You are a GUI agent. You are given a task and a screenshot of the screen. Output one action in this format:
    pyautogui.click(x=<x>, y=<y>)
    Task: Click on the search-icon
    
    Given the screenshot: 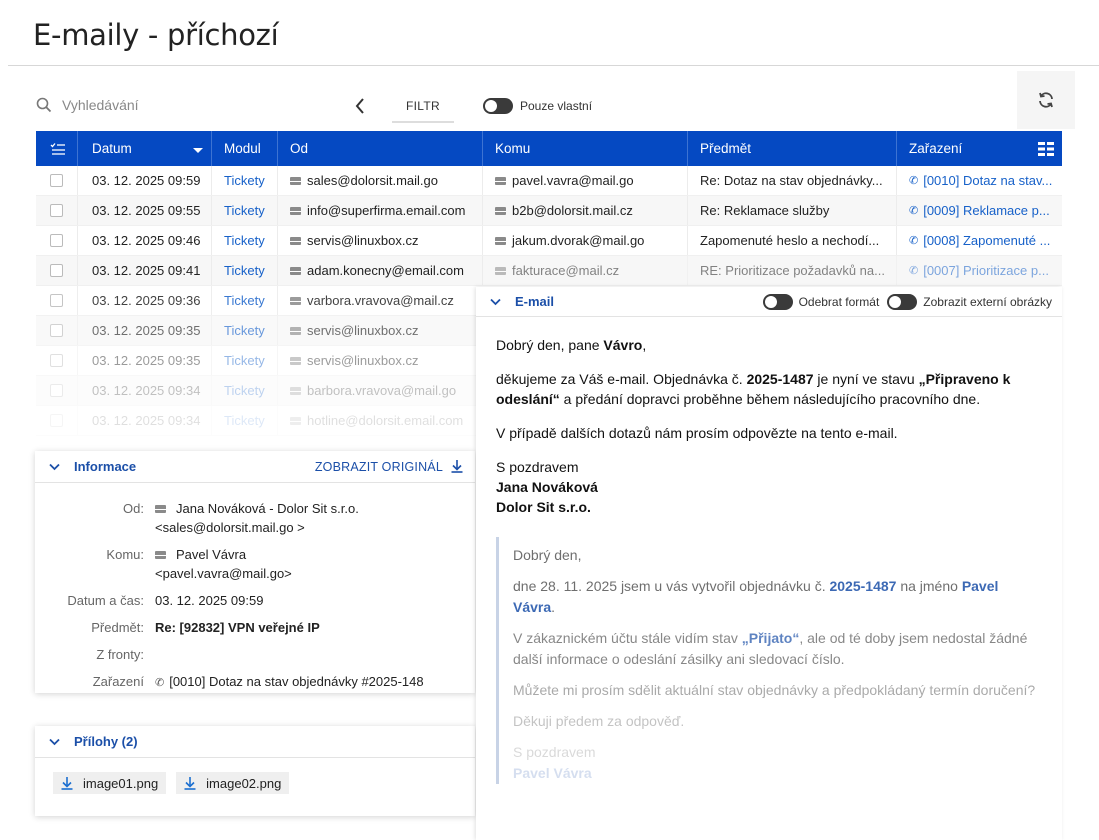 What is the action you would take?
    pyautogui.click(x=44, y=105)
    